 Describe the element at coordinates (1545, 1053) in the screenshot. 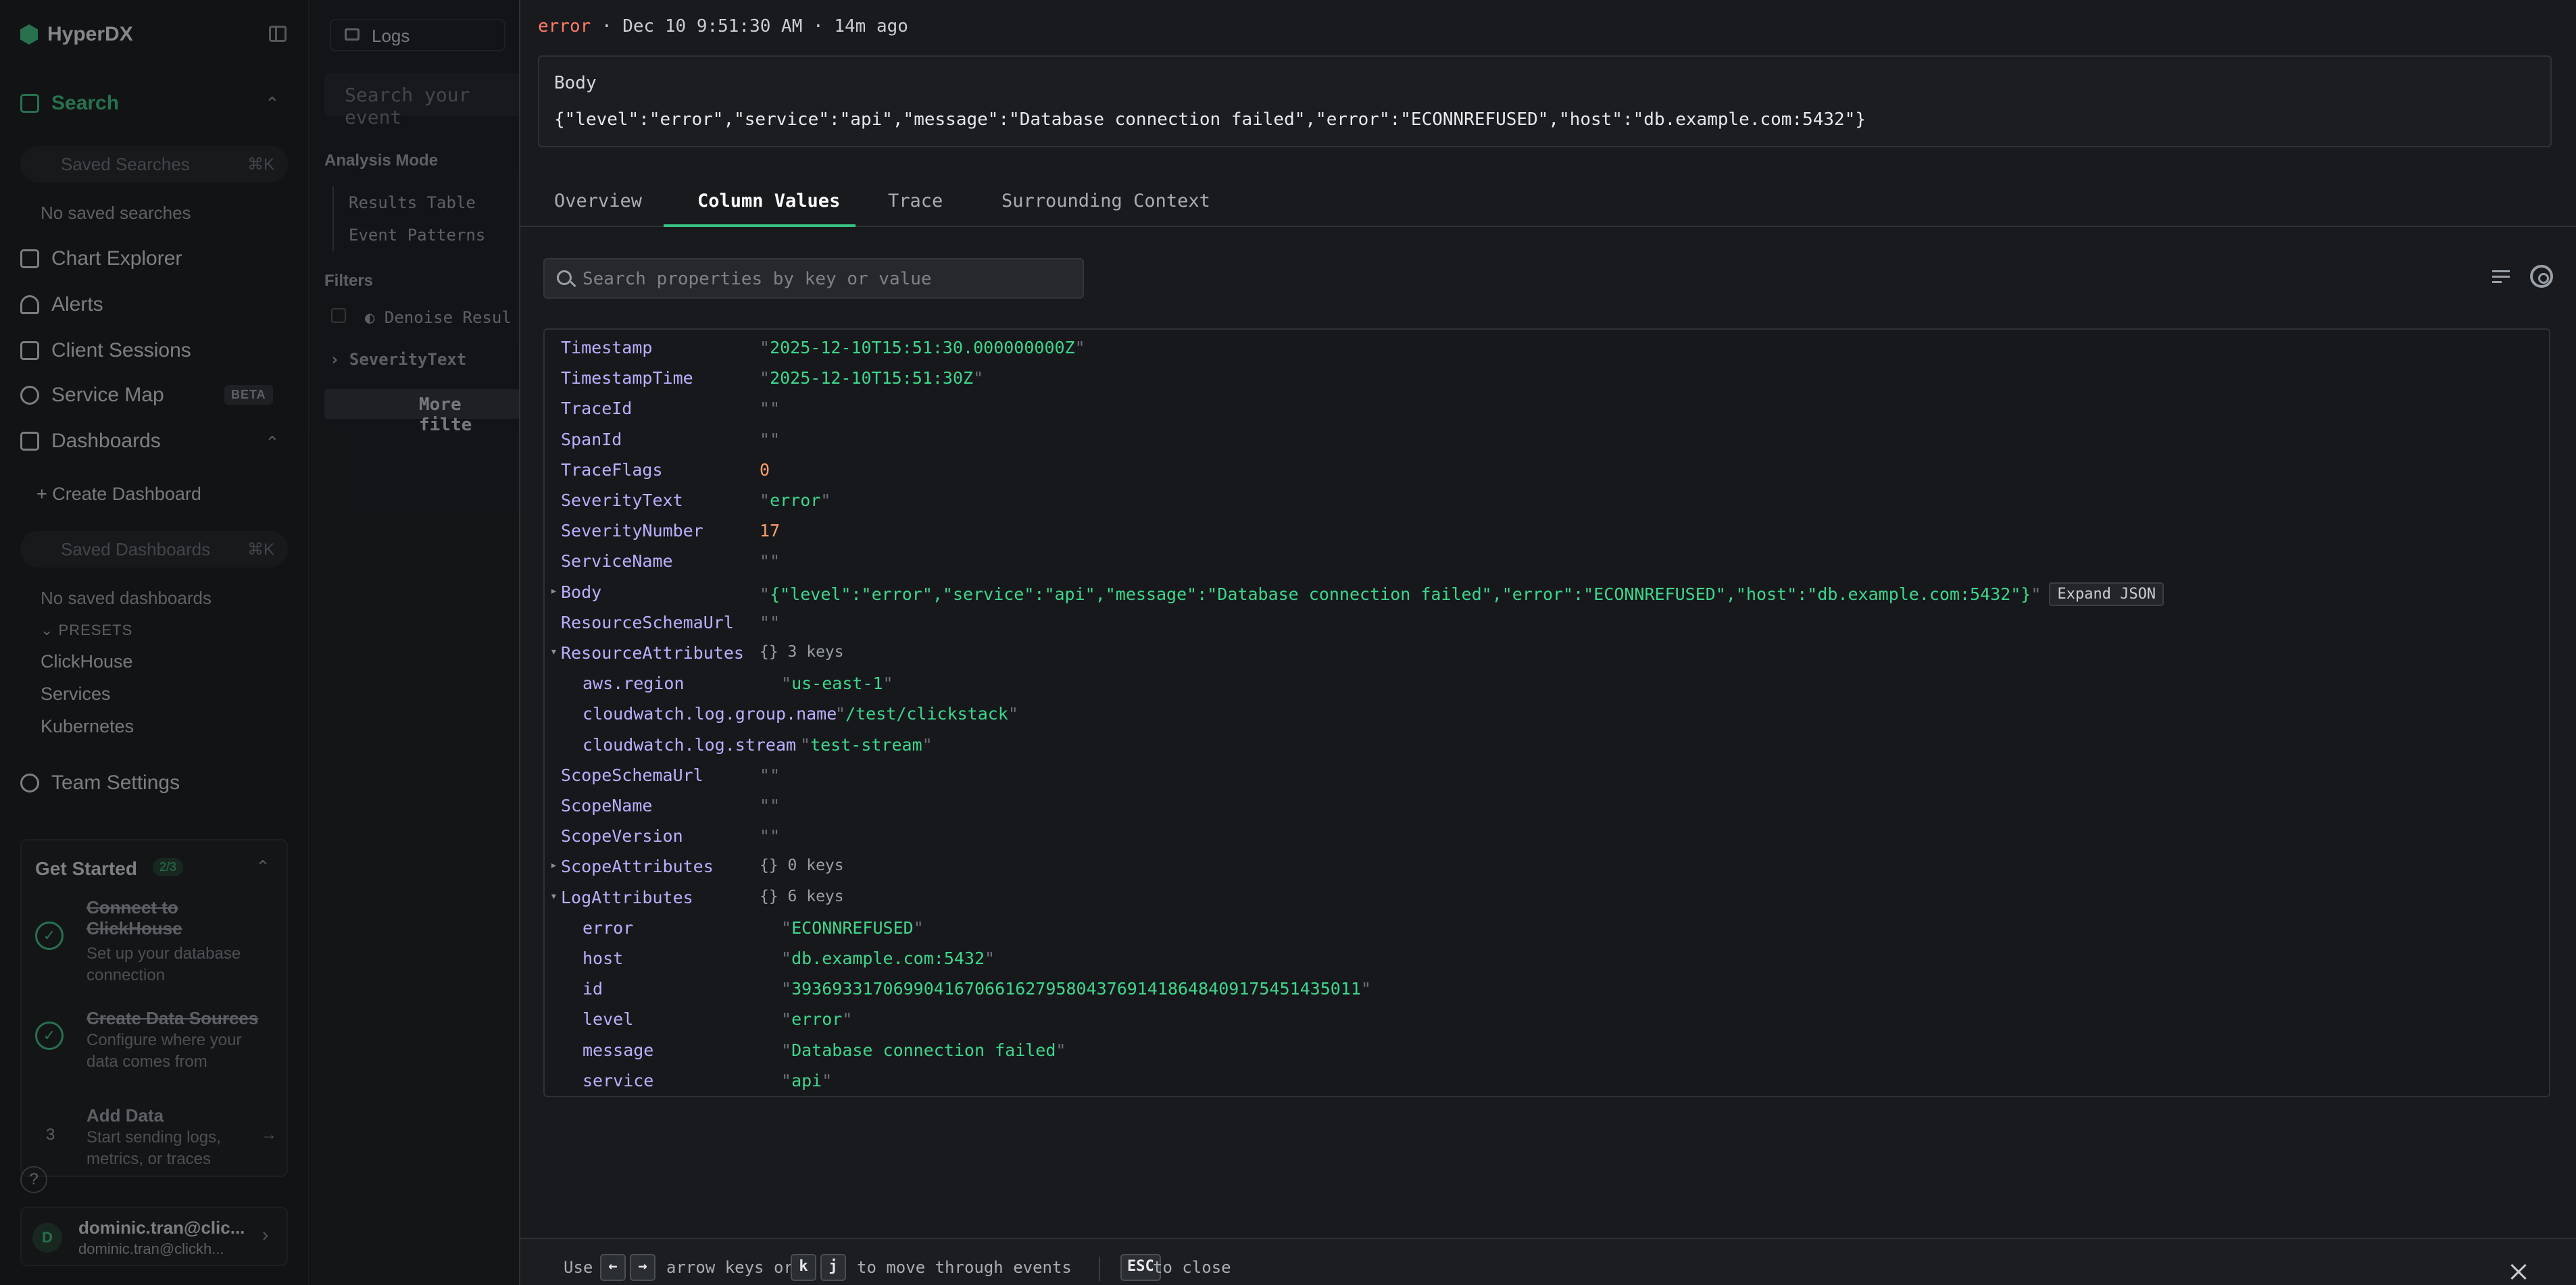

I see `table-row: message "Database connection failed"` at that location.